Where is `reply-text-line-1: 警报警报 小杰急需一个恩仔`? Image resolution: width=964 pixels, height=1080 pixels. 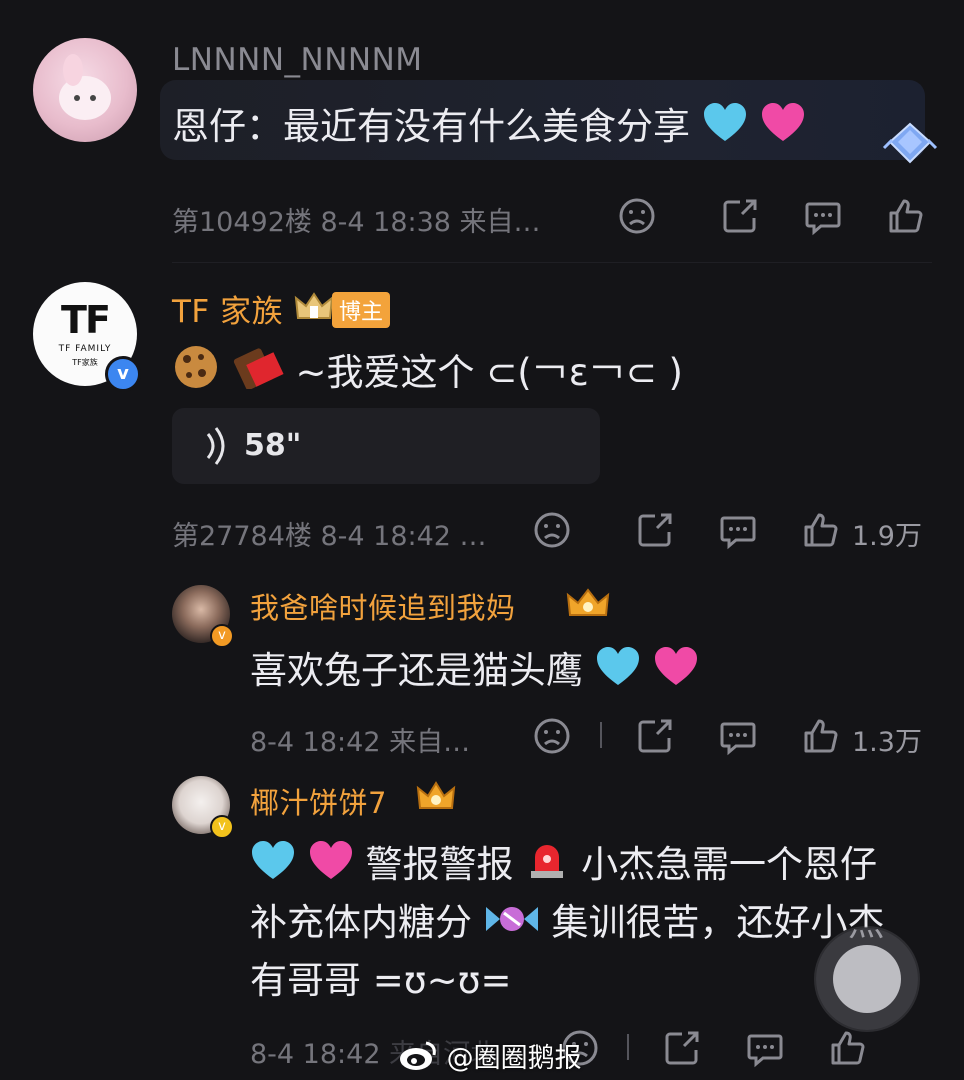 reply-text-line-1: 警报警报 小杰急需一个恩仔 is located at coordinates (563, 861).